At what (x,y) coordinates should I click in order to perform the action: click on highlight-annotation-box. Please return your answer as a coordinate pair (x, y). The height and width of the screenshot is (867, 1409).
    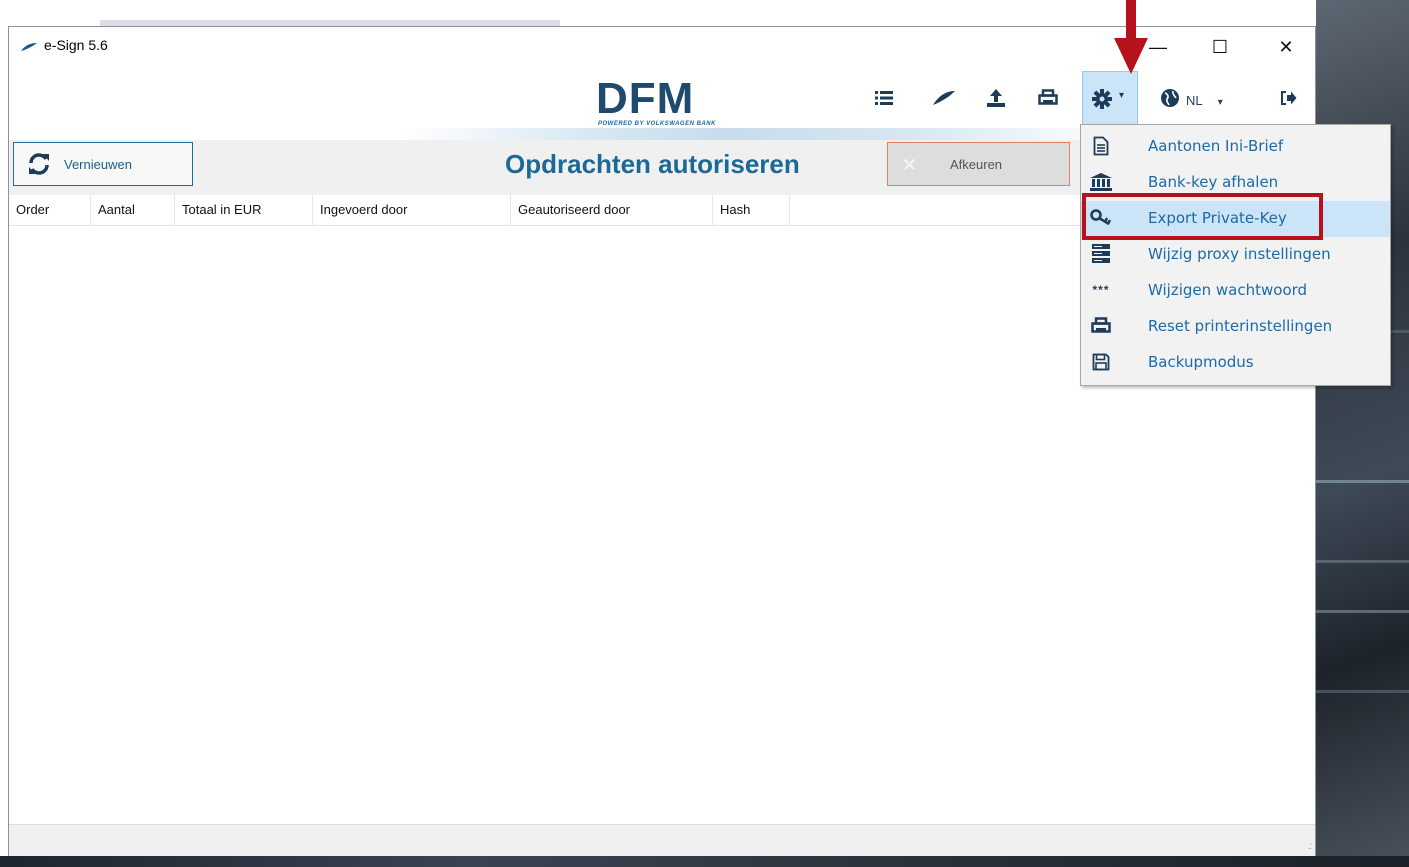
    Looking at the image, I should click on (1202, 216).